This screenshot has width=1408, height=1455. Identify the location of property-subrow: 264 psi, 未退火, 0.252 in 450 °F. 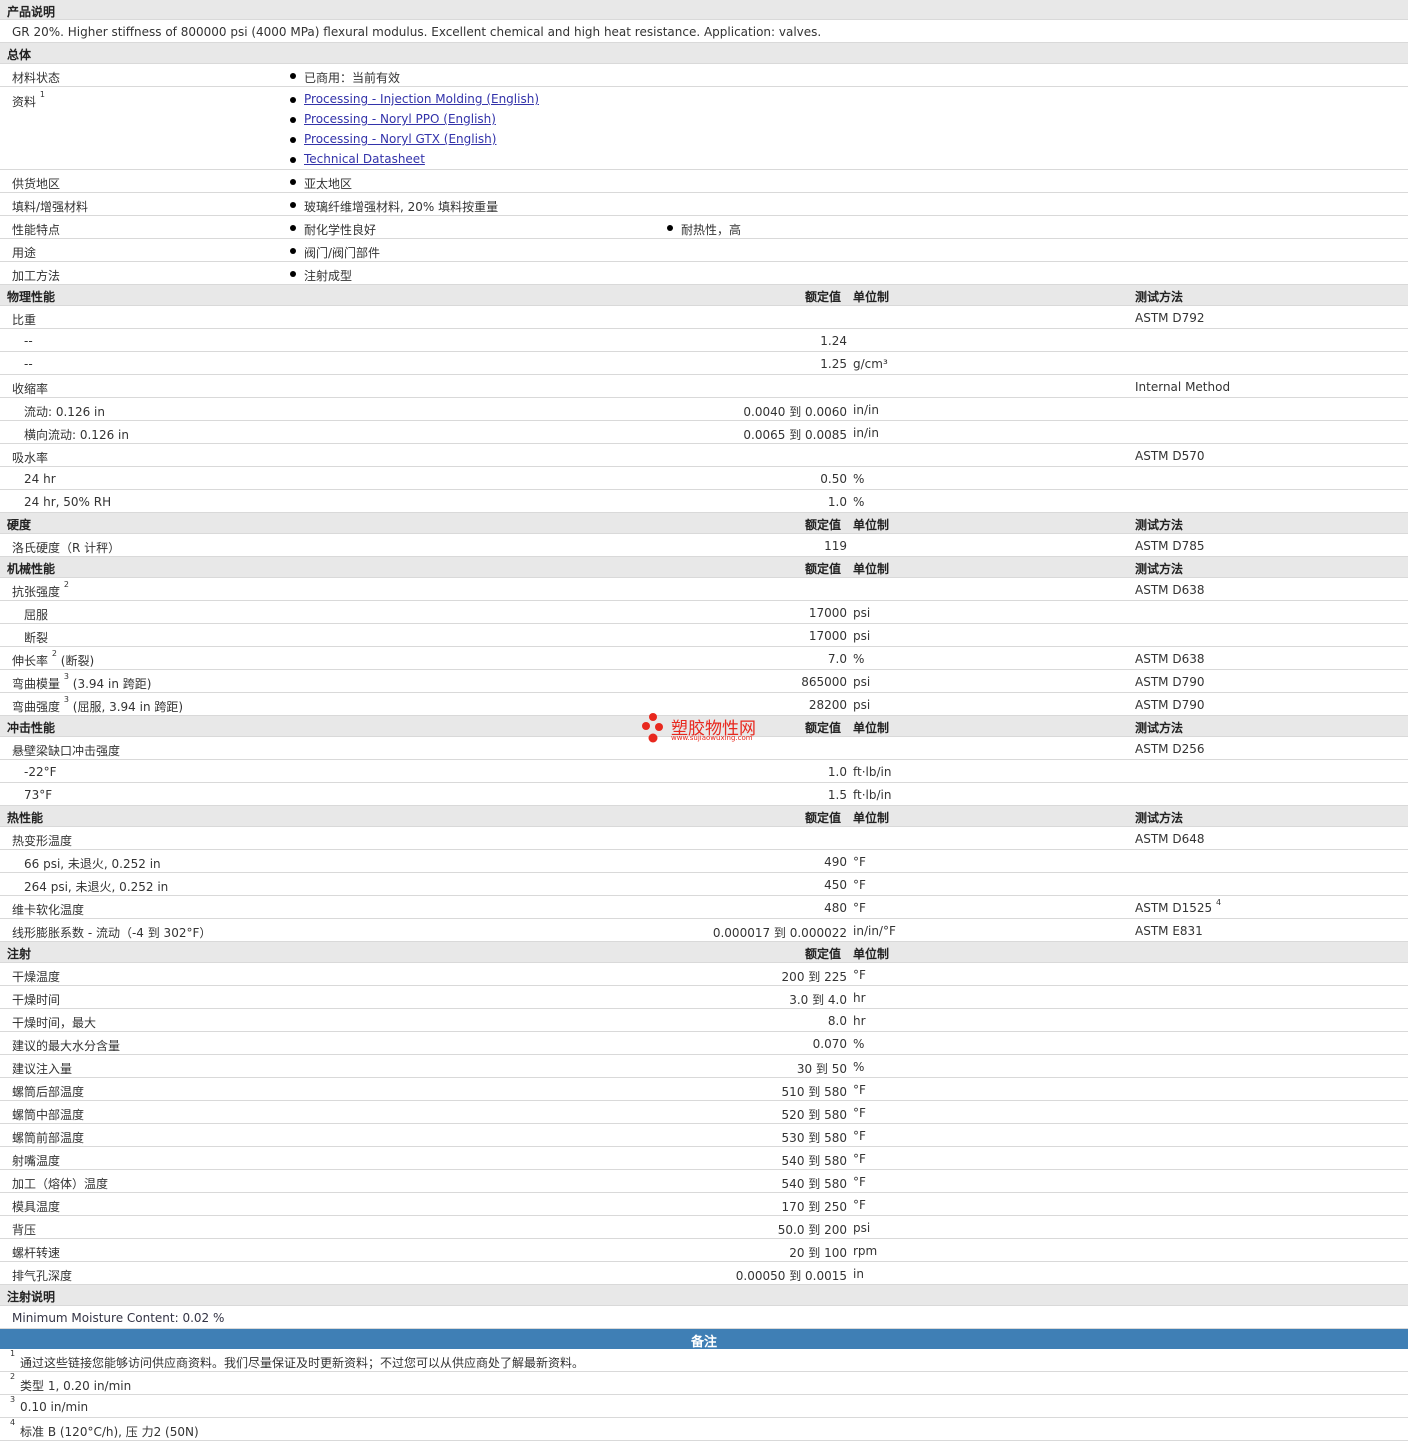
(704, 884).